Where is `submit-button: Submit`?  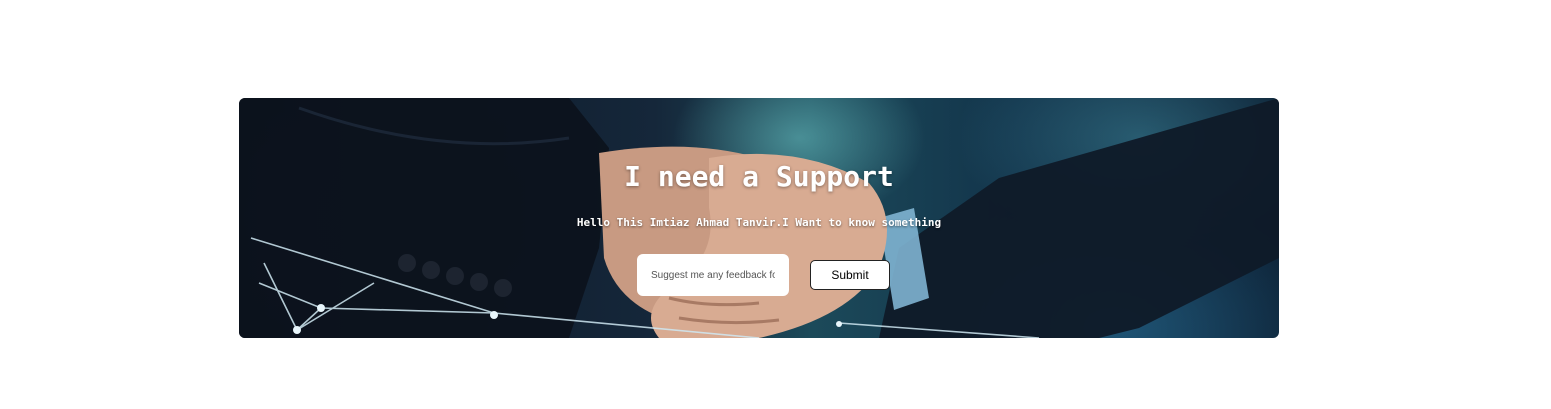
submit-button: Submit is located at coordinates (850, 275).